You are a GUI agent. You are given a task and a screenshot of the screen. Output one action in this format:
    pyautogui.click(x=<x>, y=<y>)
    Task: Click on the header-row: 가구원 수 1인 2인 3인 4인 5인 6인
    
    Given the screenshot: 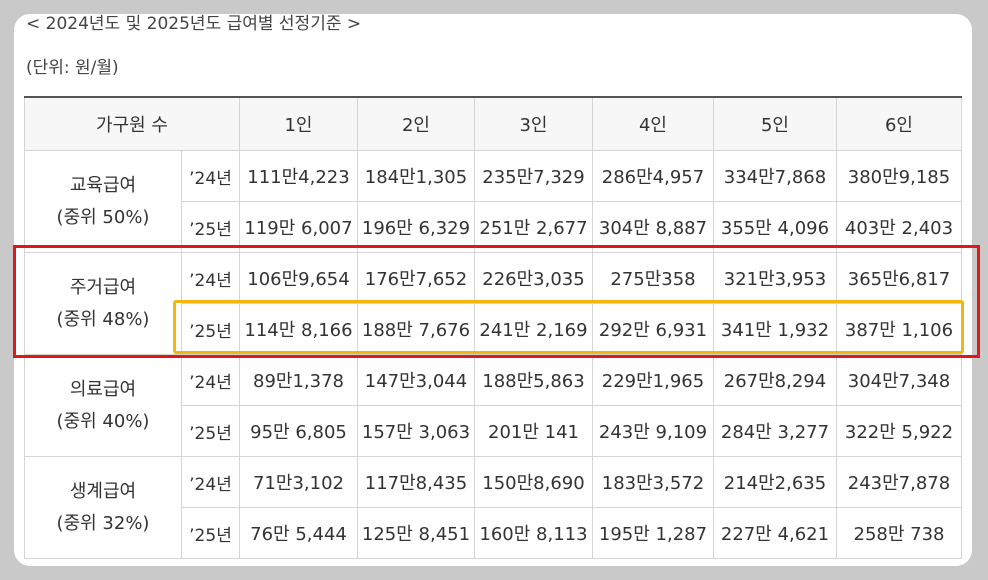 What is the action you would take?
    pyautogui.click(x=493, y=123)
    